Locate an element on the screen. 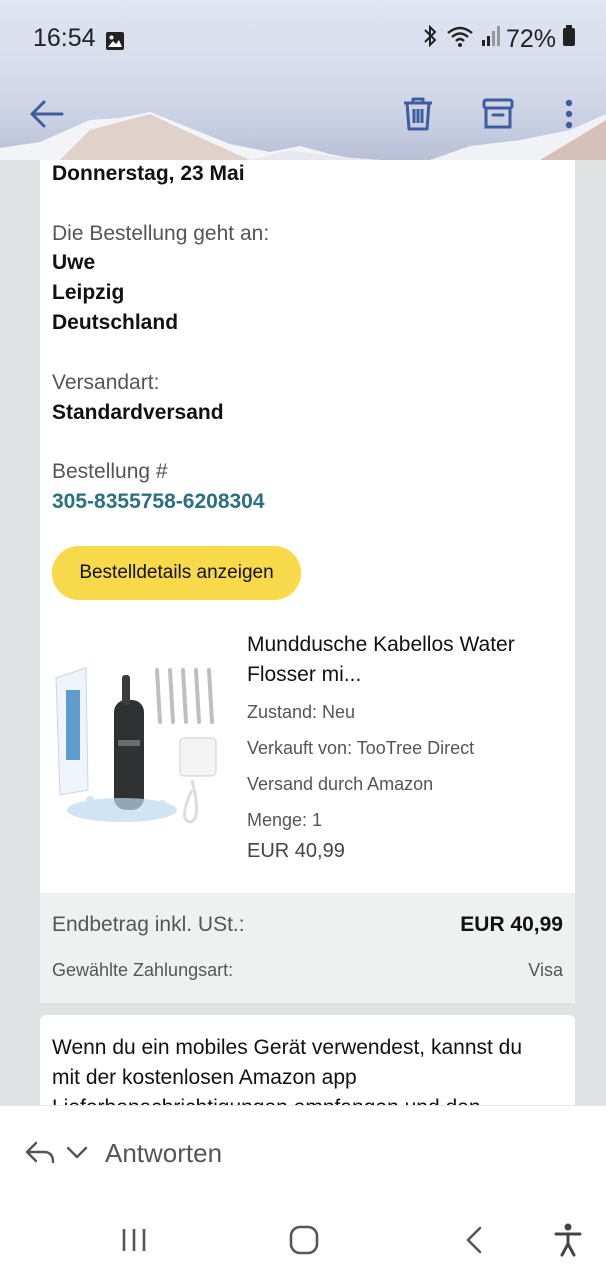 This screenshot has width=606, height=1280. delivery-date: Donnerstag, 23 Mai is located at coordinates (148, 173).